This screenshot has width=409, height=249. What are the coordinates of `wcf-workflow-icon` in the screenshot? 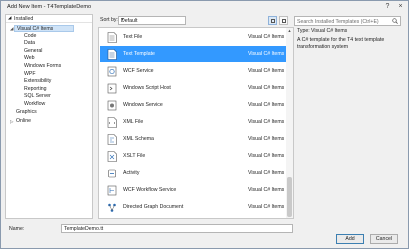 It's located at (112, 190).